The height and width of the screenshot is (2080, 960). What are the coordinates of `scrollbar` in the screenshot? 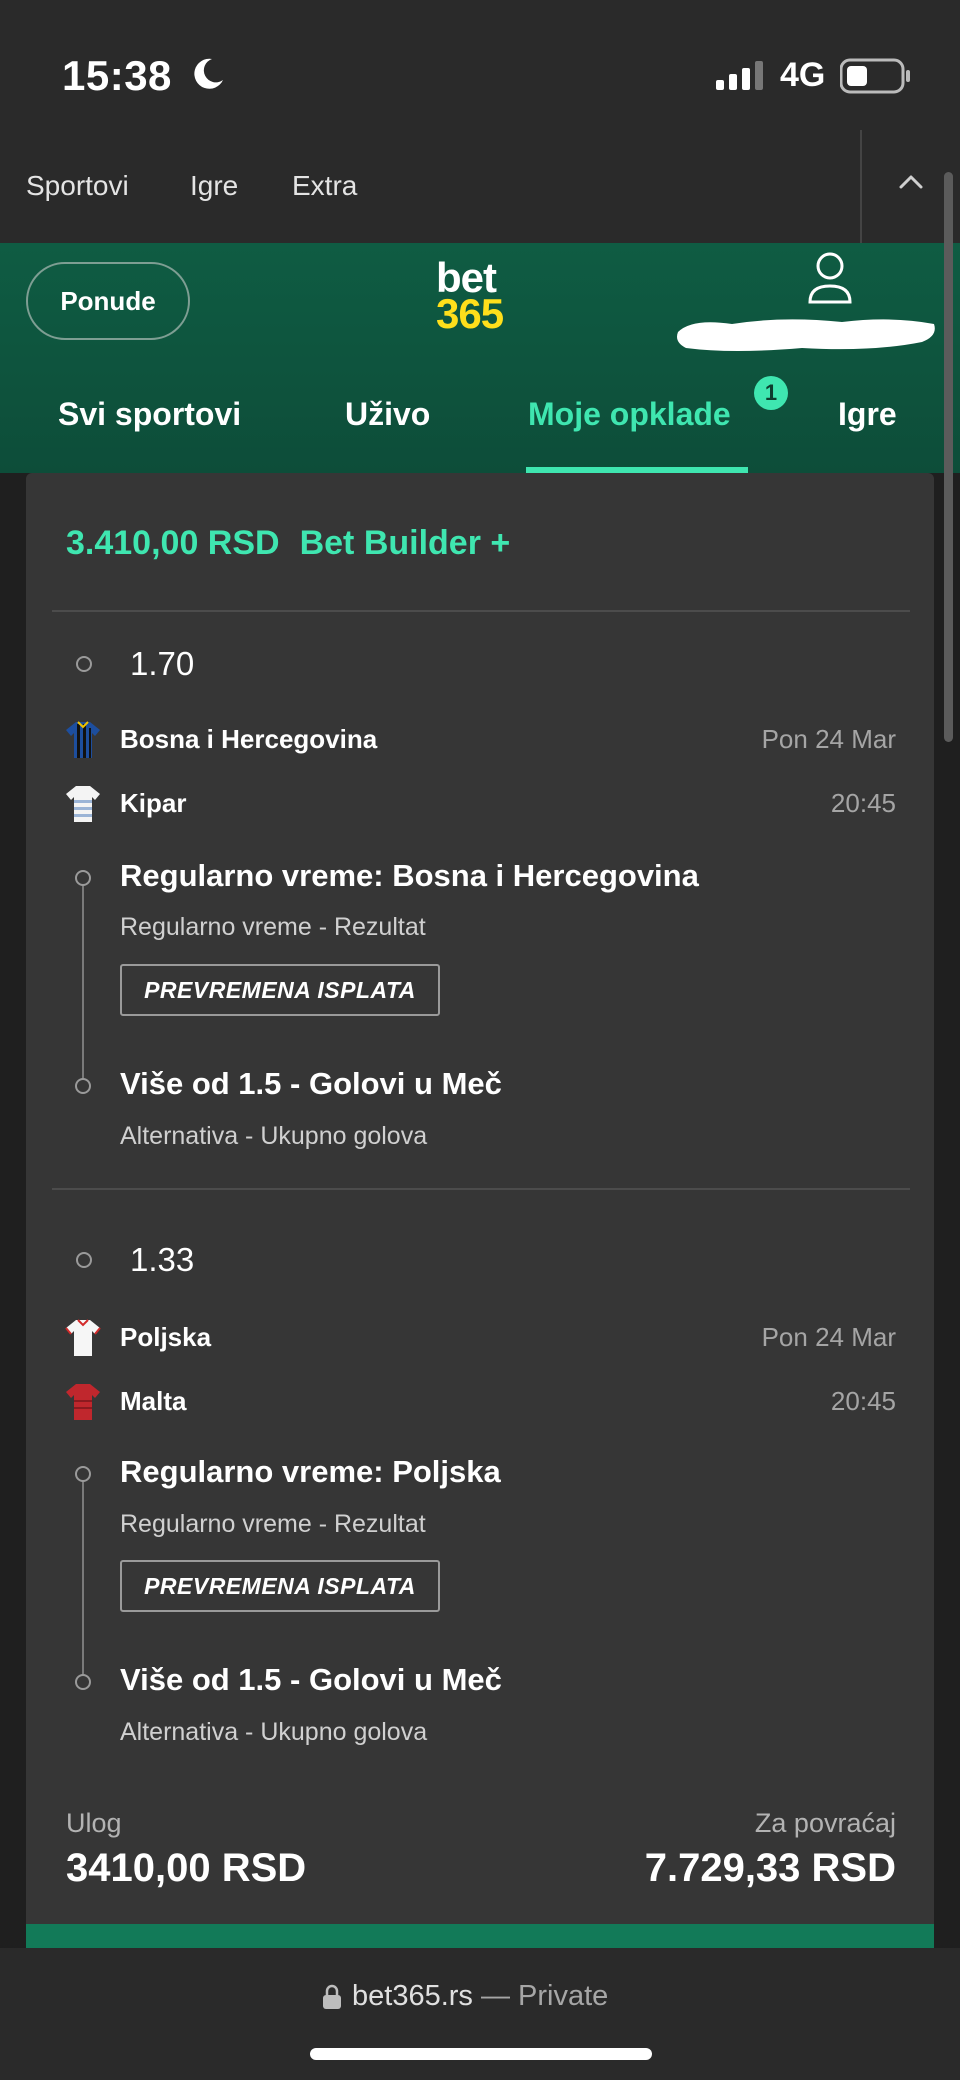 It's located at (948, 457).